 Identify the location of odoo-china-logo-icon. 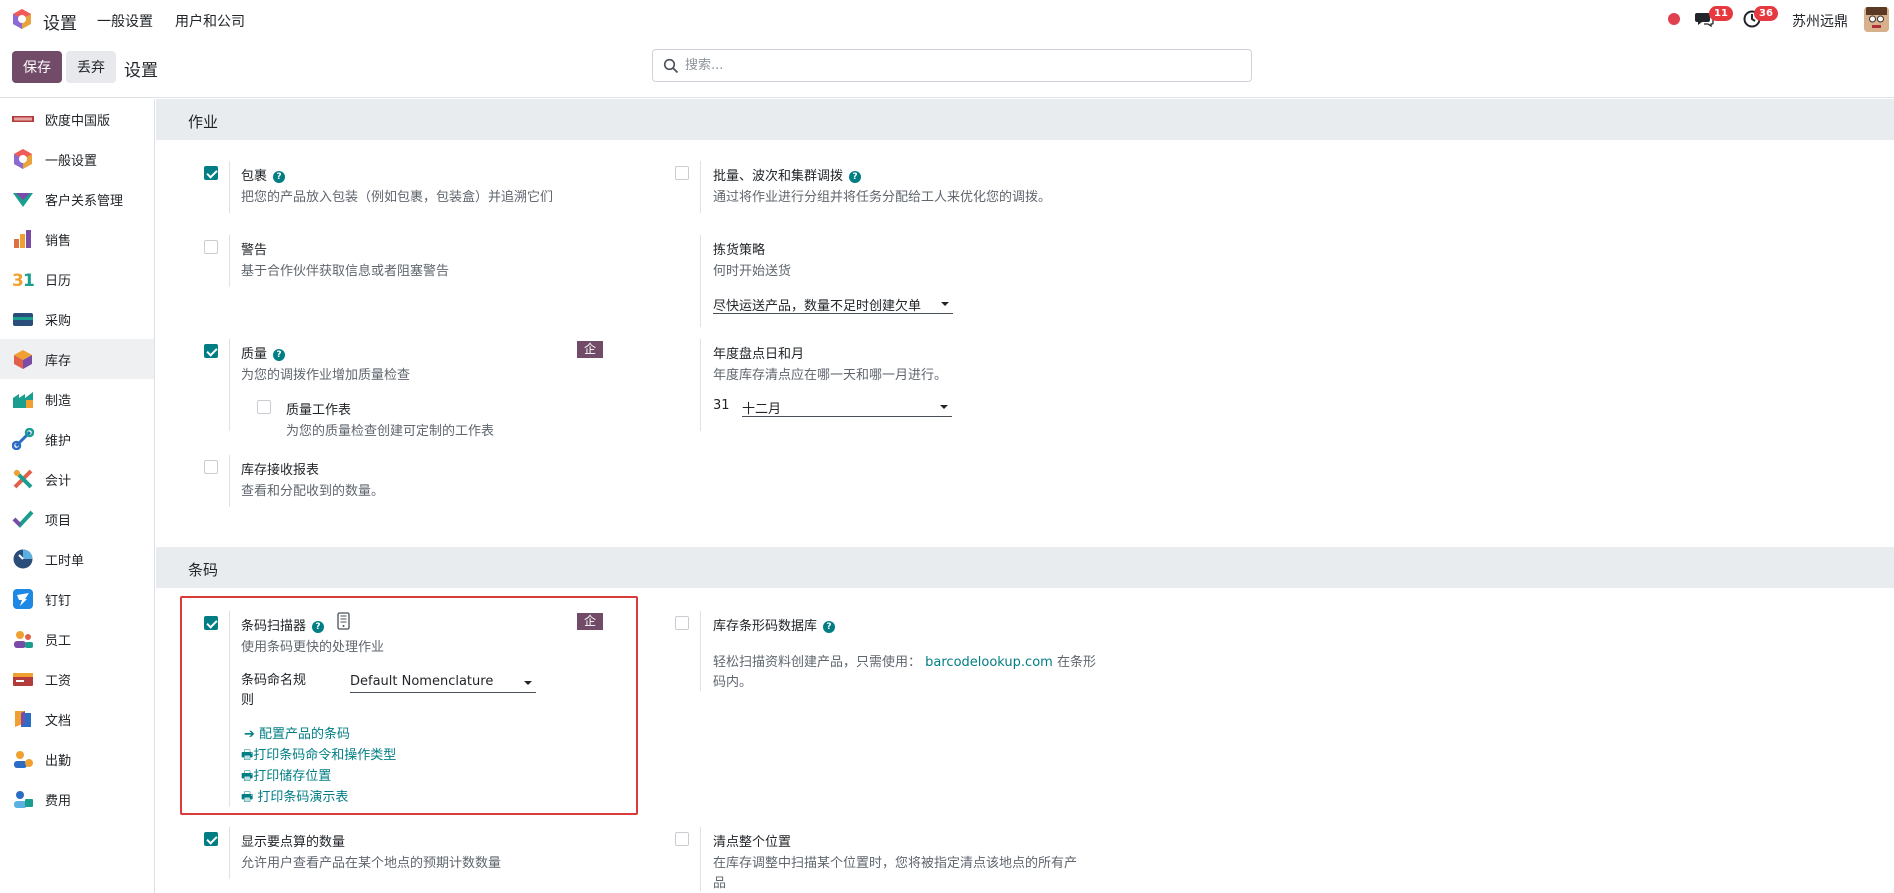
(23, 119).